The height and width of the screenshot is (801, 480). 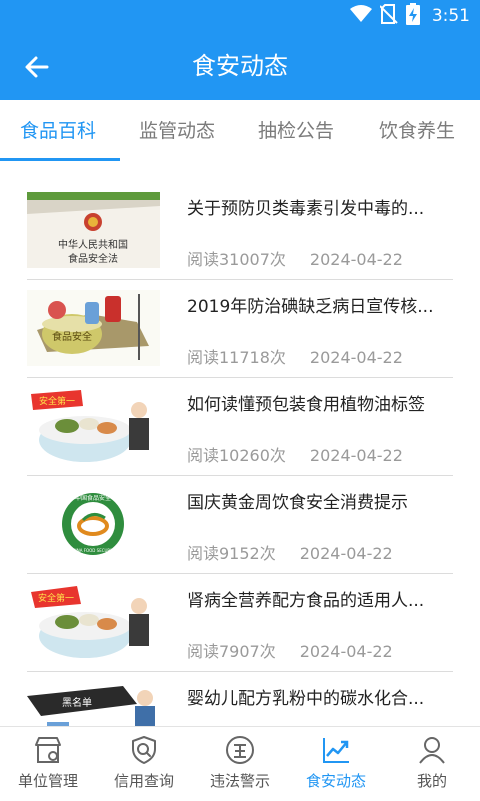 I want to click on read-count: 阅读11718次, so click(x=236, y=357).